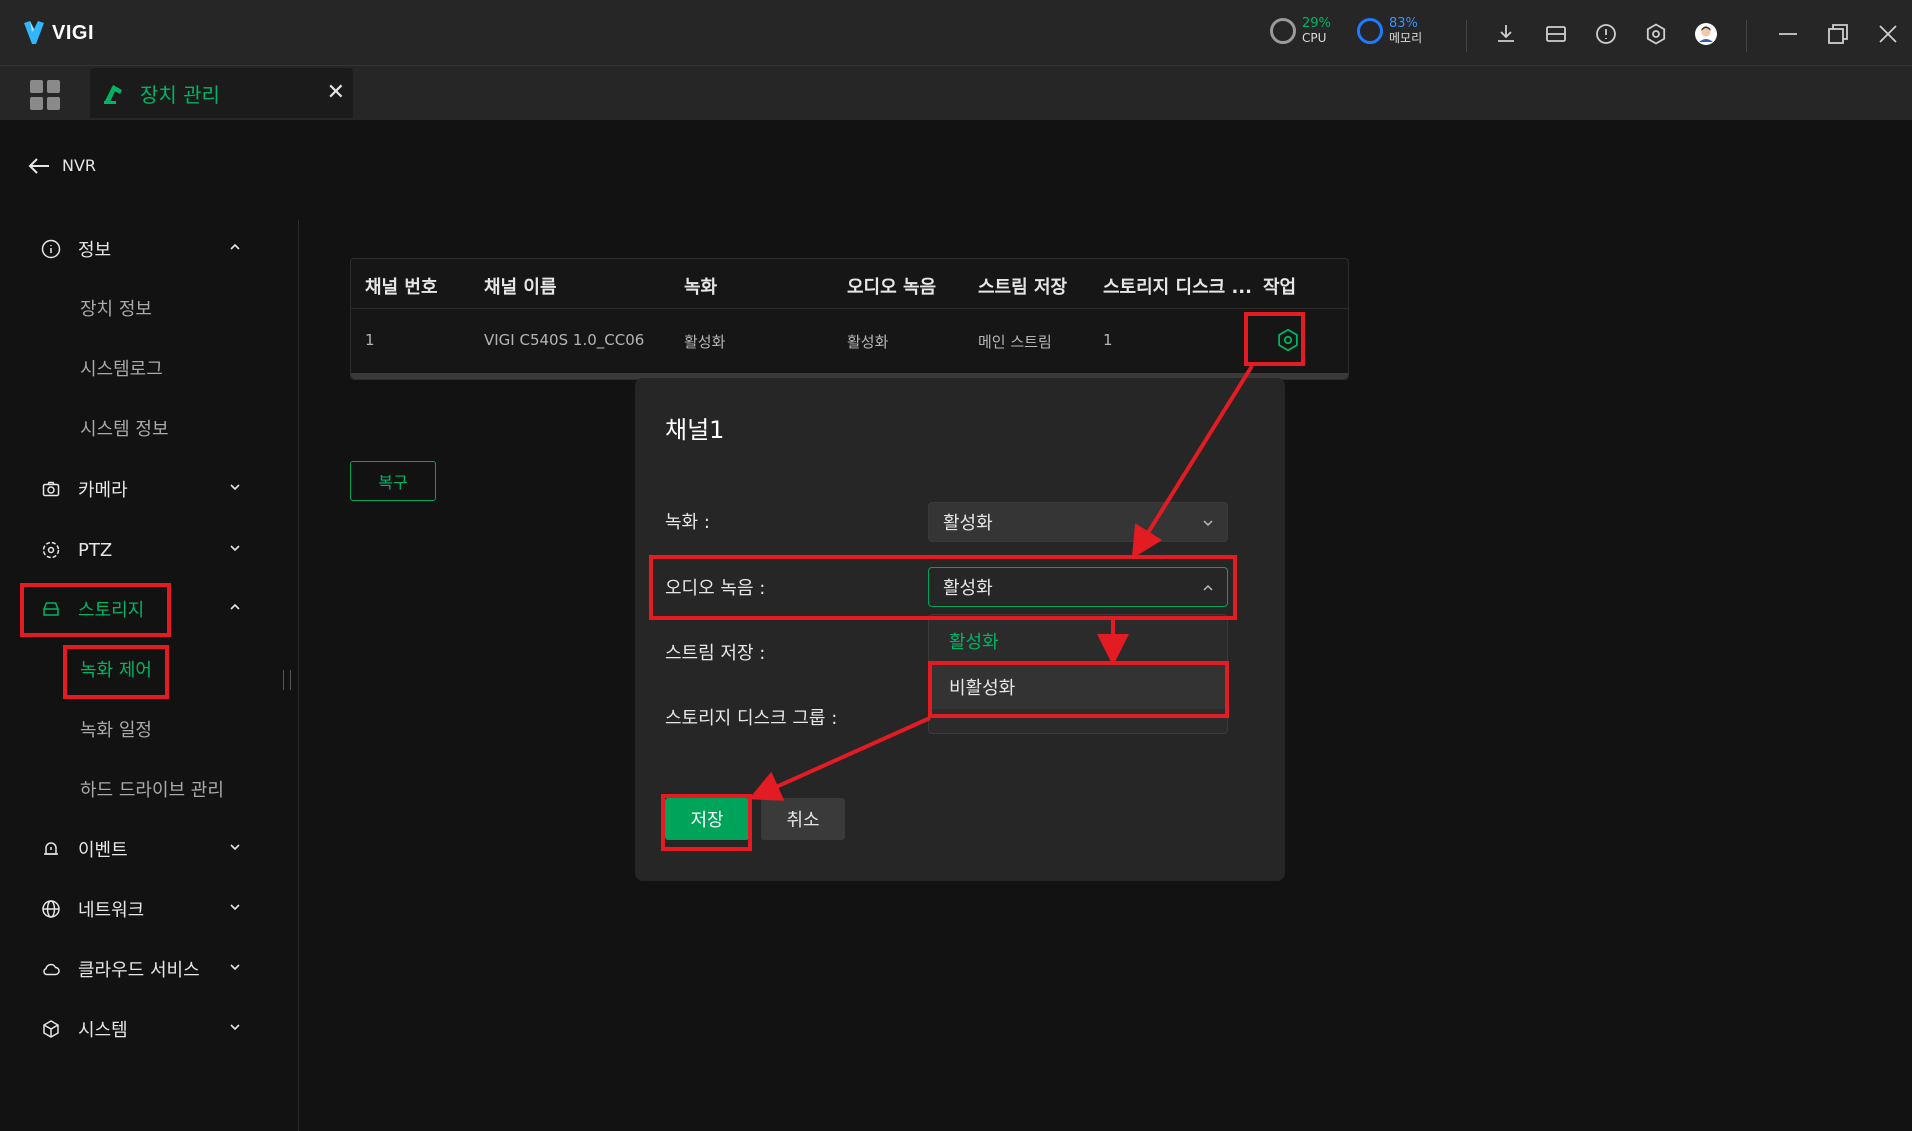  I want to click on sidebar-item-system: 시스템, so click(145, 1029).